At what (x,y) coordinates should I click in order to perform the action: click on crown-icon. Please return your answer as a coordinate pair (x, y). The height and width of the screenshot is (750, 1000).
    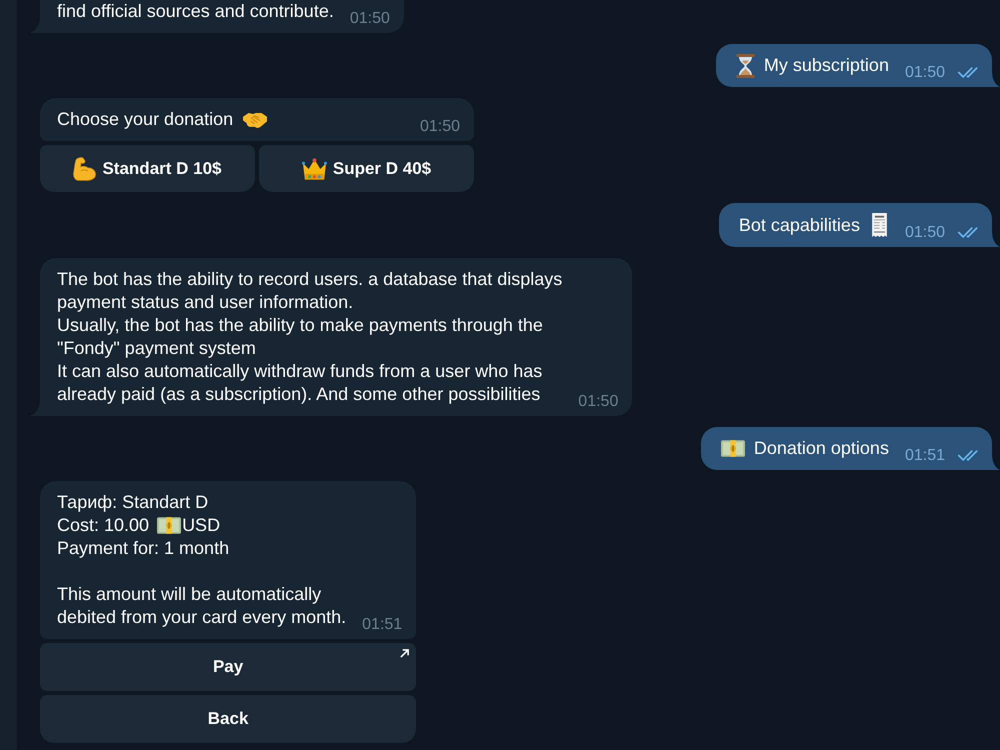
    Looking at the image, I should click on (314, 169).